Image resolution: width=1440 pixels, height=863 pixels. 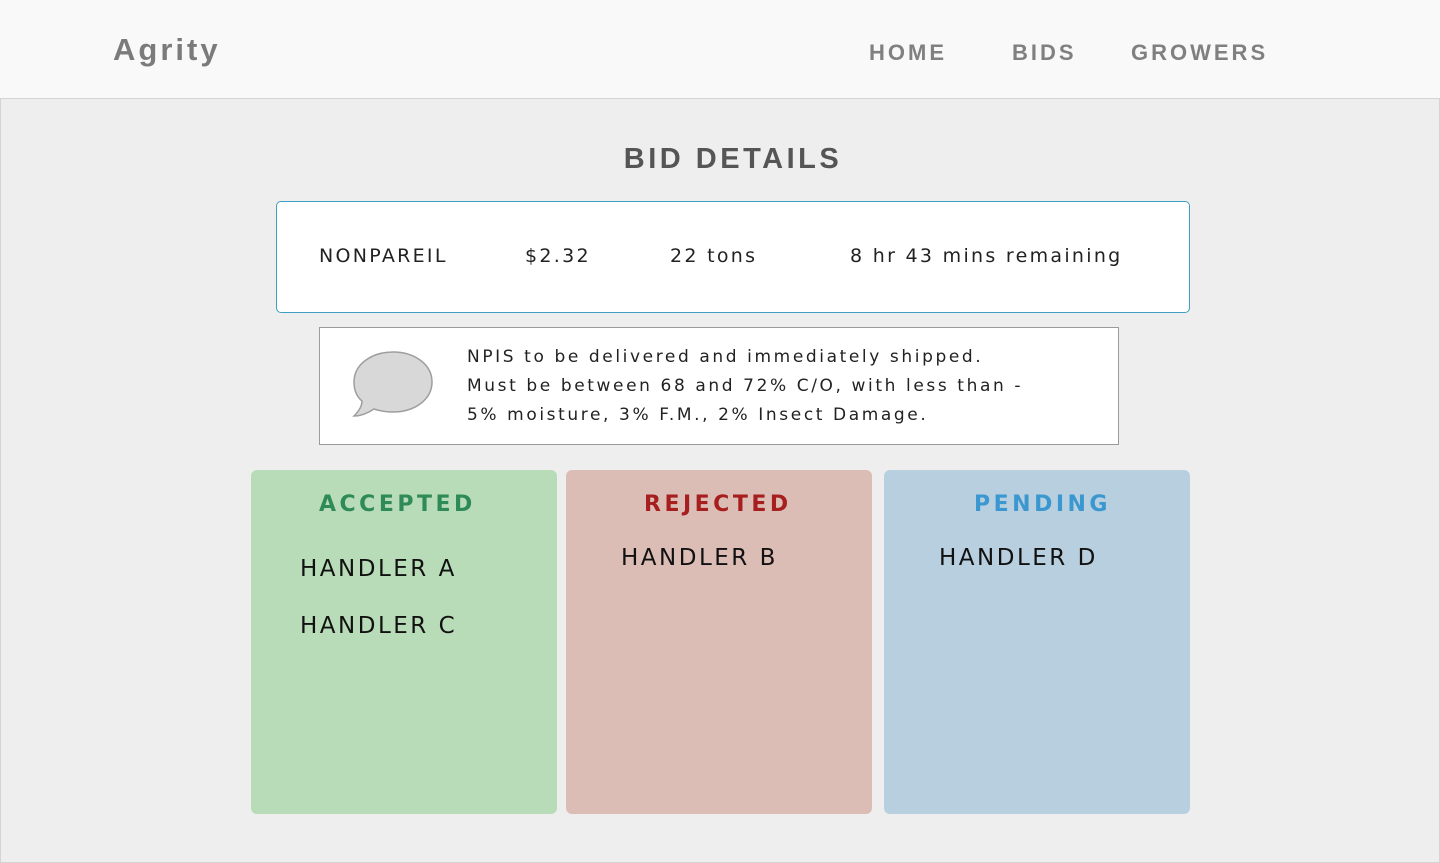 I want to click on page-title: BID DETAILS, so click(x=733, y=159).